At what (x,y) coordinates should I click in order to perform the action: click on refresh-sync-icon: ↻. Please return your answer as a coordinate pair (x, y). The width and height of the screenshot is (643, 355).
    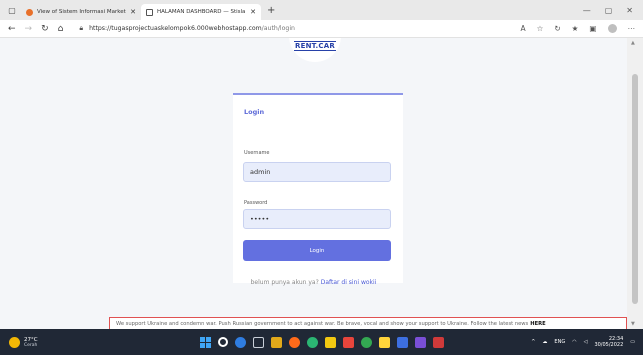
    Looking at the image, I should click on (557, 28).